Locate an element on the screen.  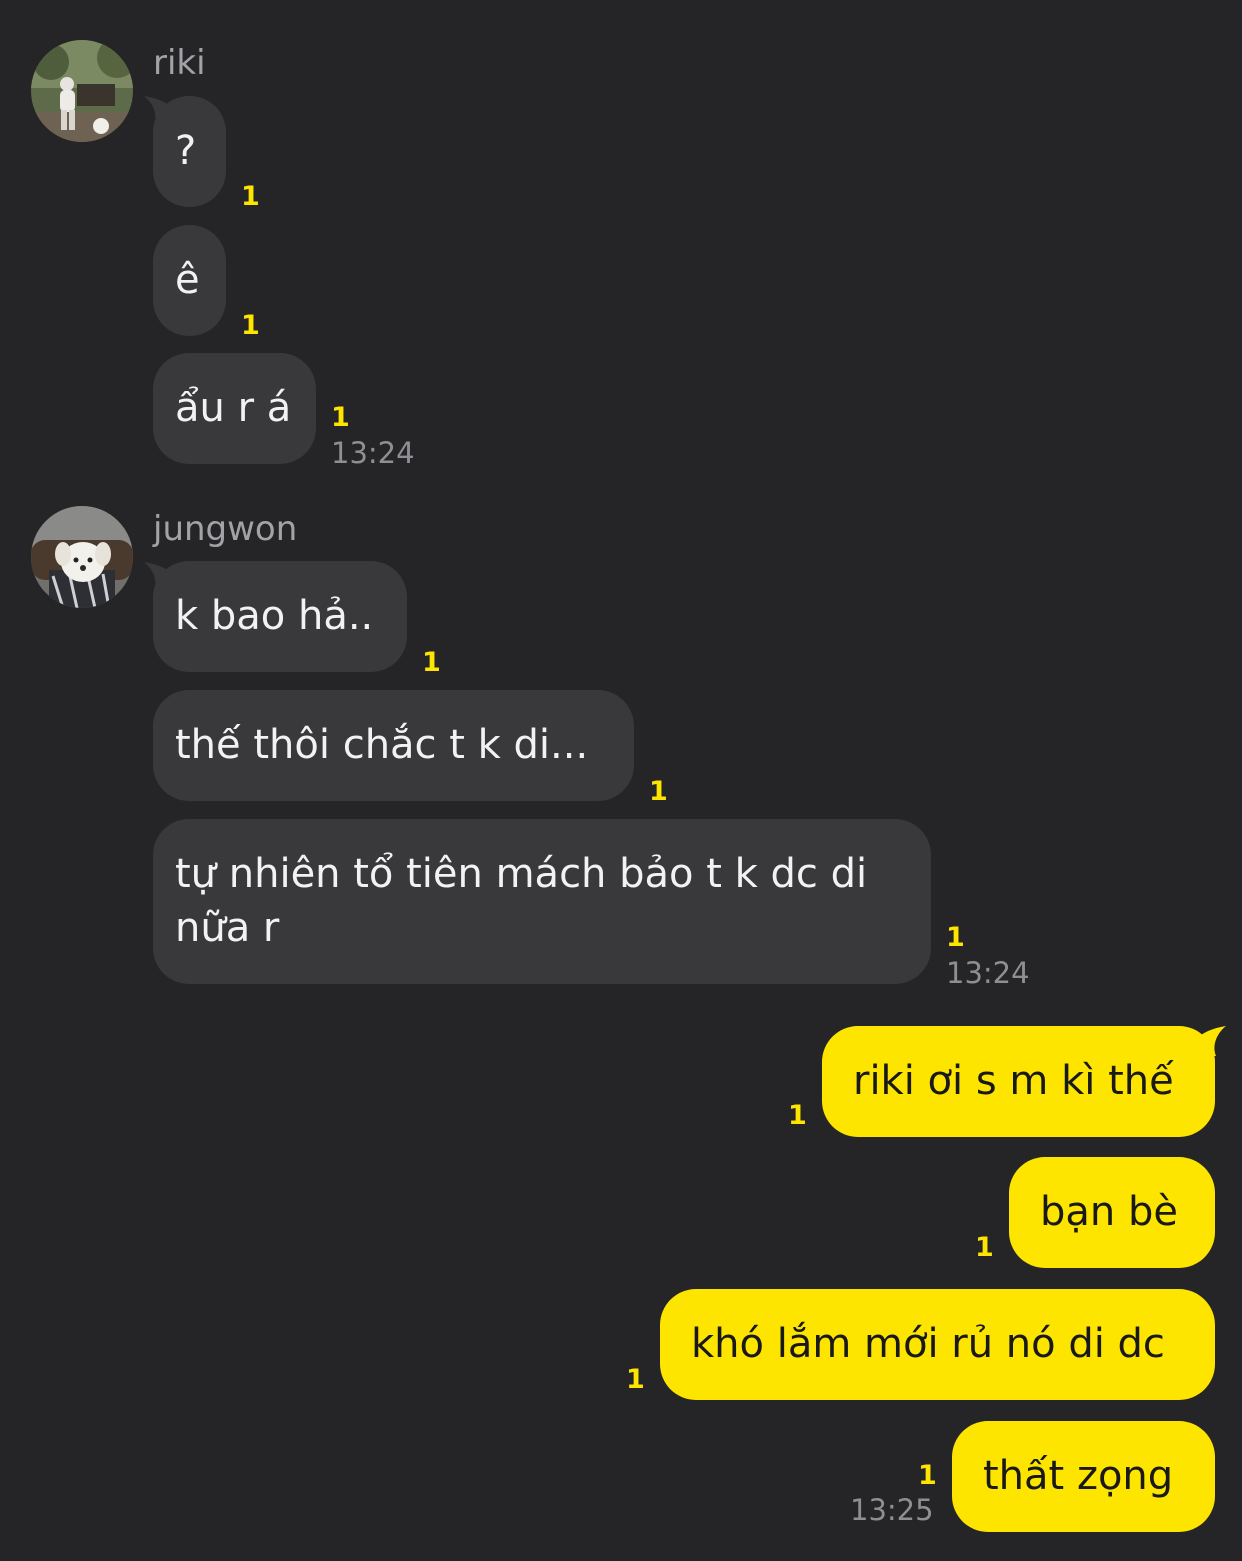
avatar-jungwon-image is located at coordinates (82, 557).